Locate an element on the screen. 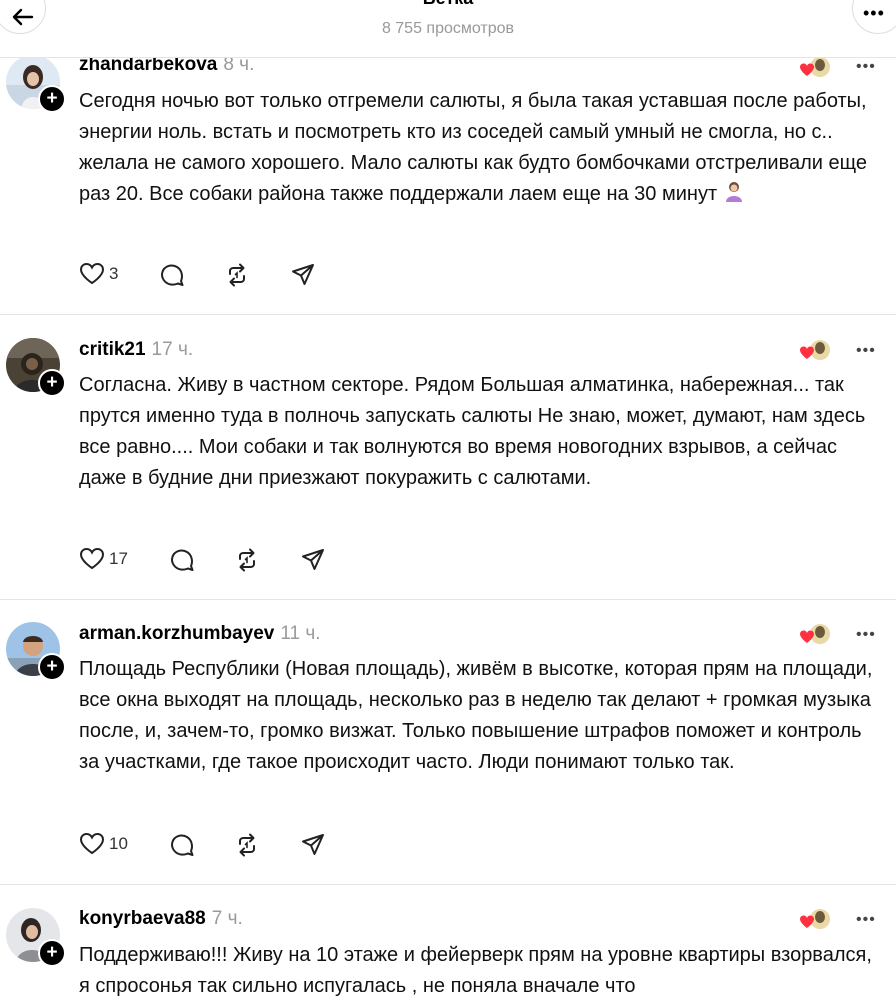  post-username: konyrbaeva88 7 ч. is located at coordinates (161, 919).